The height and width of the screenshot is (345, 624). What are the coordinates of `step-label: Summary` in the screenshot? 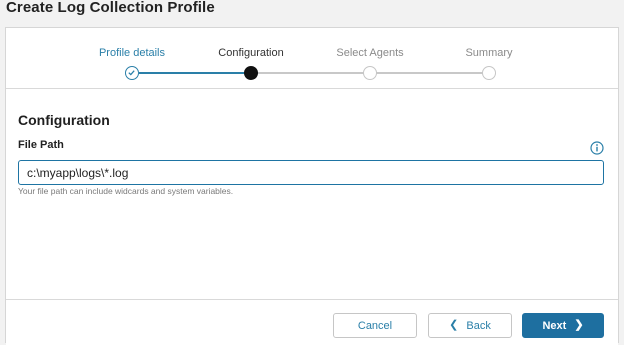 It's located at (489, 53).